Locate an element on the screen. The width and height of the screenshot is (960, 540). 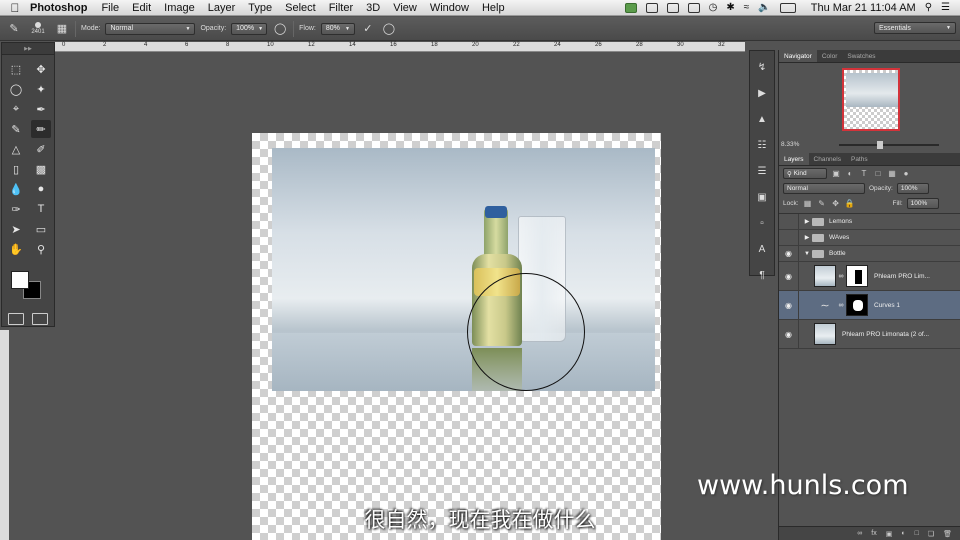
lock-position-icon: ✥ is located at coordinates (836, 204).